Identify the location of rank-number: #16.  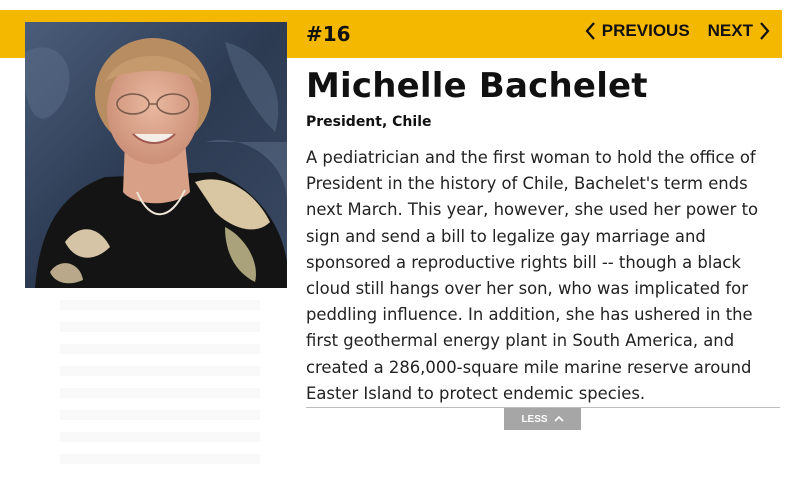
(328, 34).